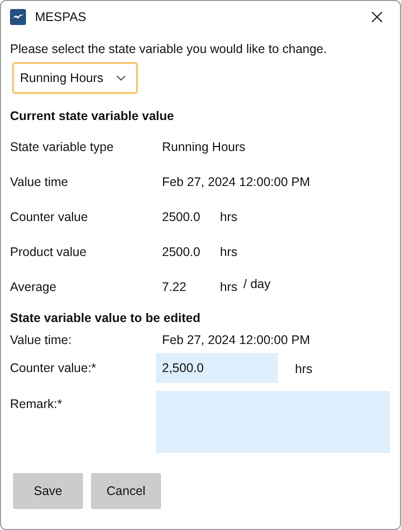 The image size is (401, 530). I want to click on bird-logo-icon, so click(18, 17).